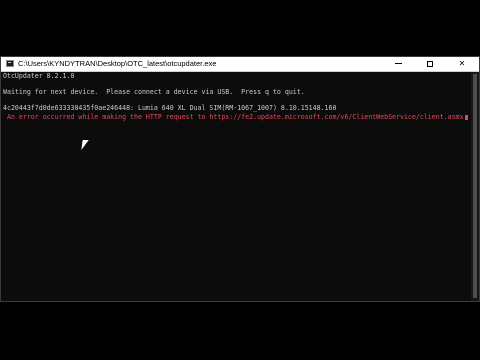 This screenshot has height=360, width=480. I want to click on console-line-version: OtcUpdater 8.2.1.0, so click(39, 76).